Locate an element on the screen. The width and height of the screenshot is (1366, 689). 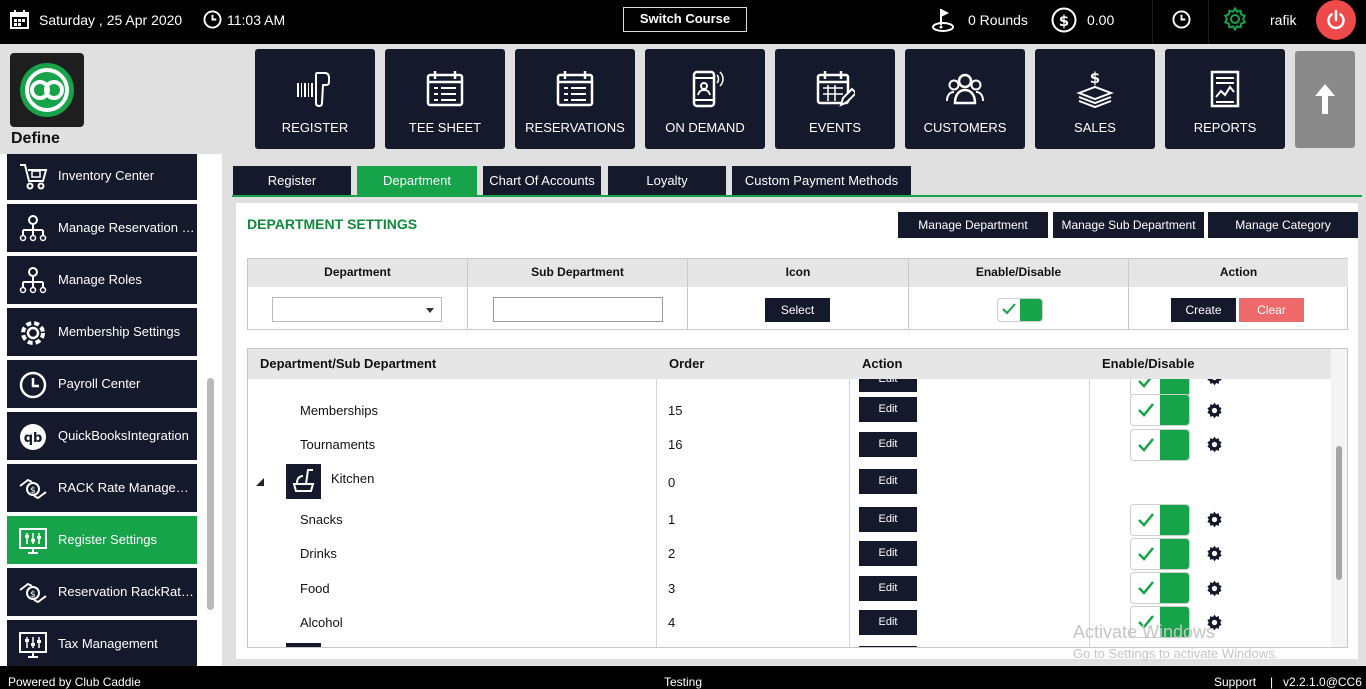
nav-customers: CUSTOMERS is located at coordinates (965, 99).